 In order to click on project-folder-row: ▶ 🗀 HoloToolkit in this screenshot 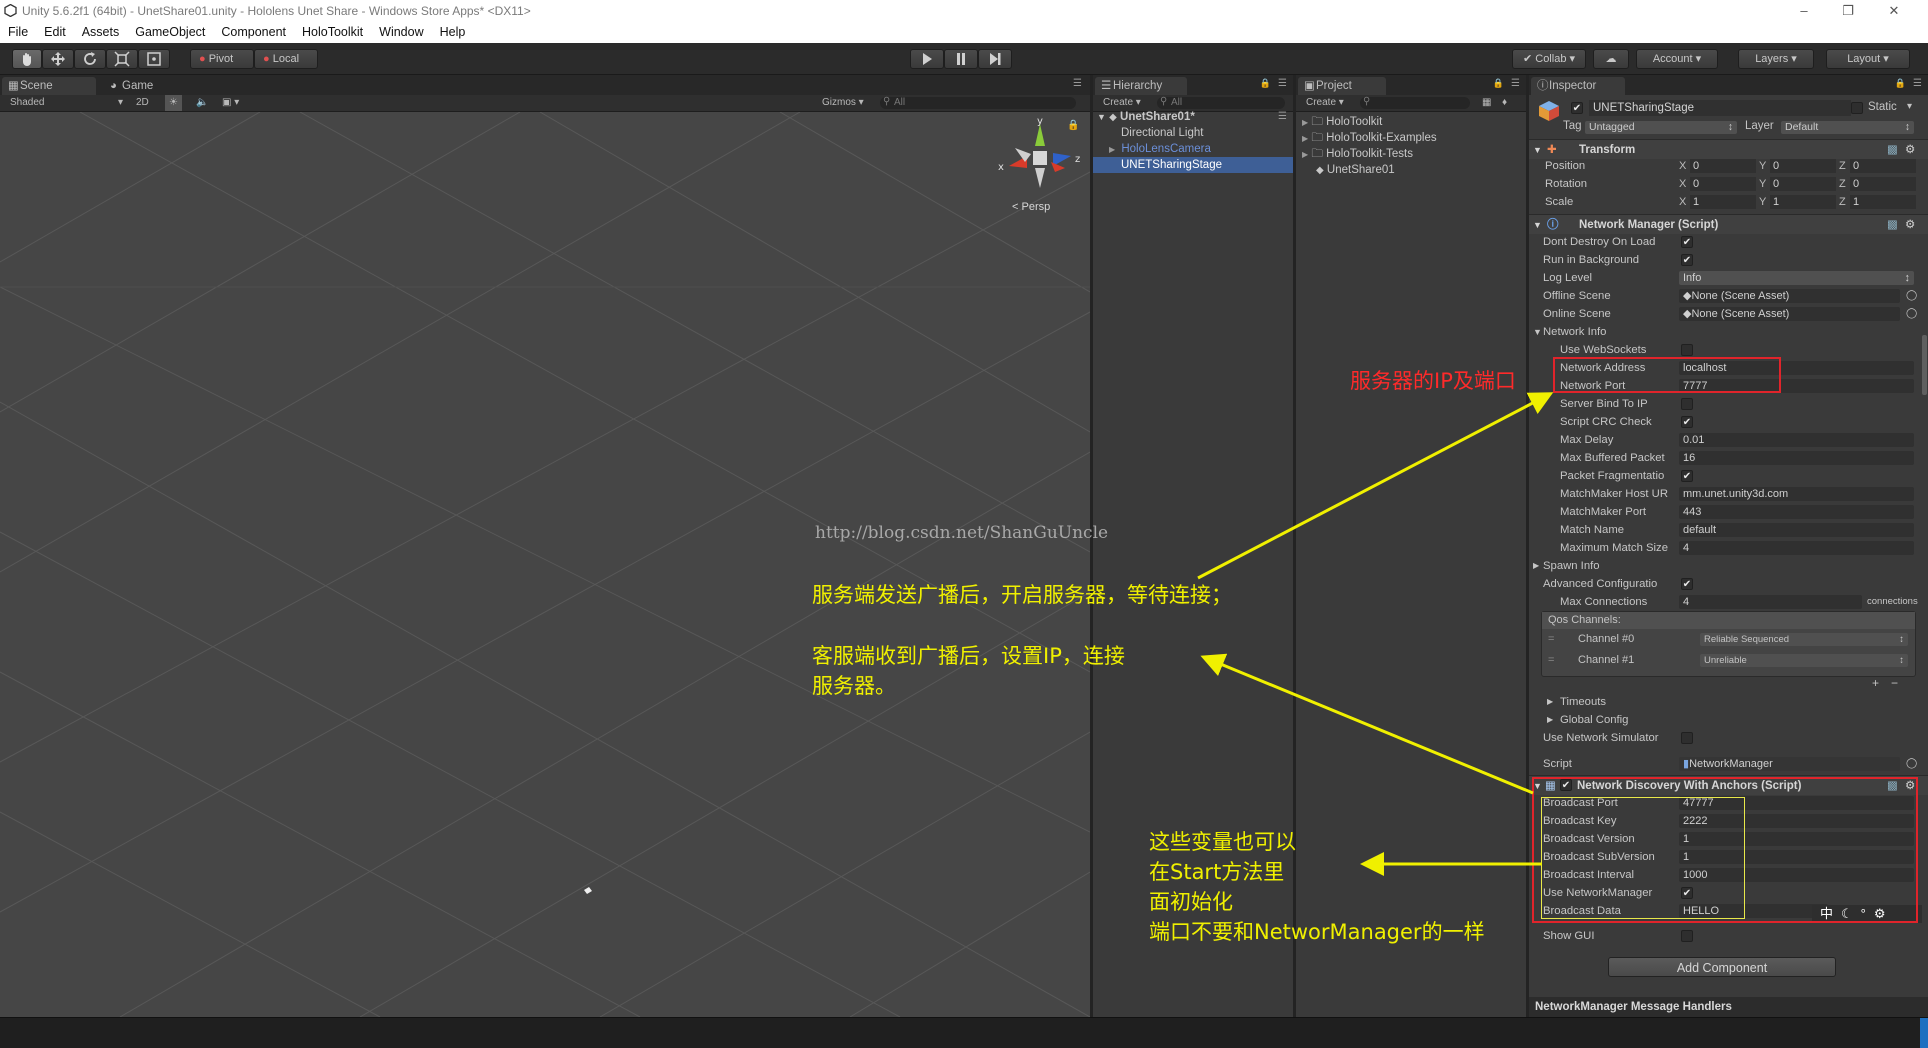, I will do `click(1342, 122)`.